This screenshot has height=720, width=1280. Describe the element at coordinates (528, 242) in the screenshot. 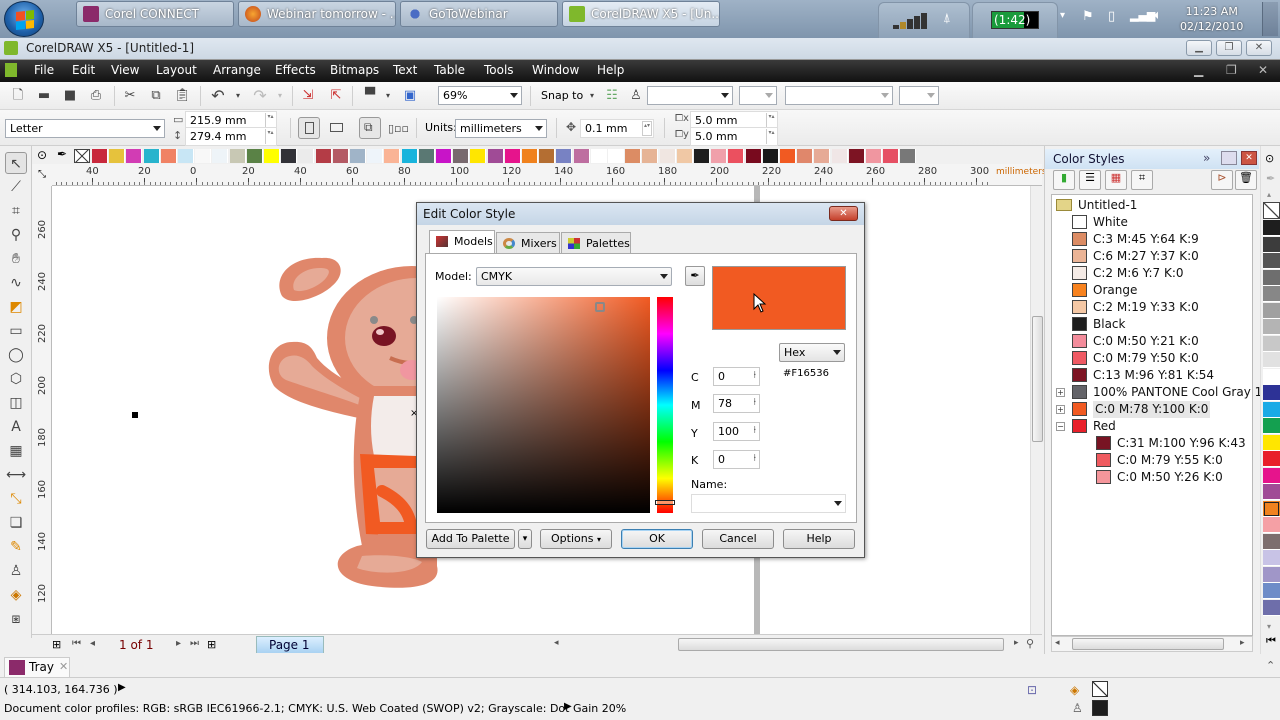

I see `tab-mixers: Mixers` at that location.